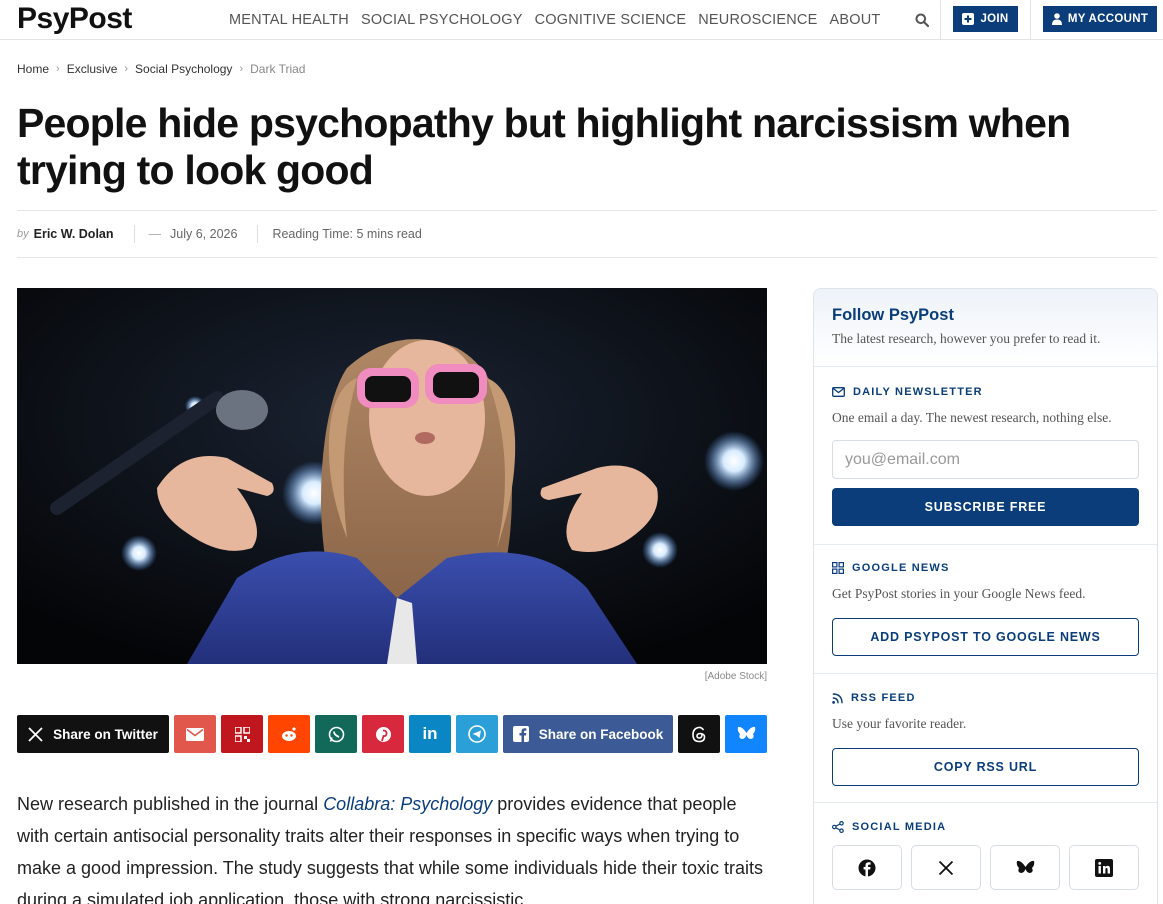 This screenshot has width=1163, height=904. What do you see at coordinates (994, 19) in the screenshot?
I see `join-label: JOIN` at bounding box center [994, 19].